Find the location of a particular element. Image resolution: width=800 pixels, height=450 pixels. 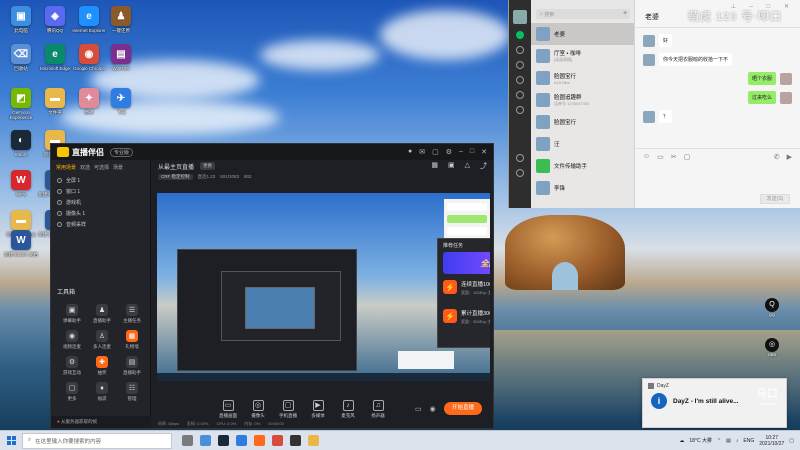

emoji-icon: ☺ is located at coordinates (646, 157).